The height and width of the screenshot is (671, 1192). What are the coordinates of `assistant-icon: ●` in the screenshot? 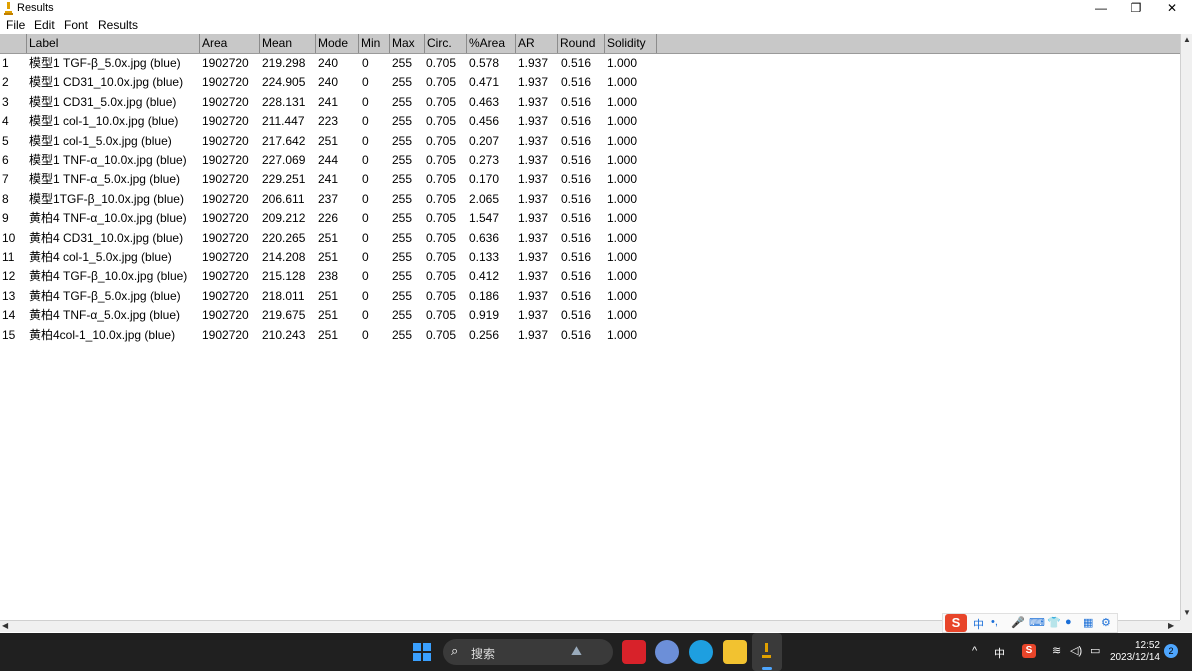 It's located at (1068, 622).